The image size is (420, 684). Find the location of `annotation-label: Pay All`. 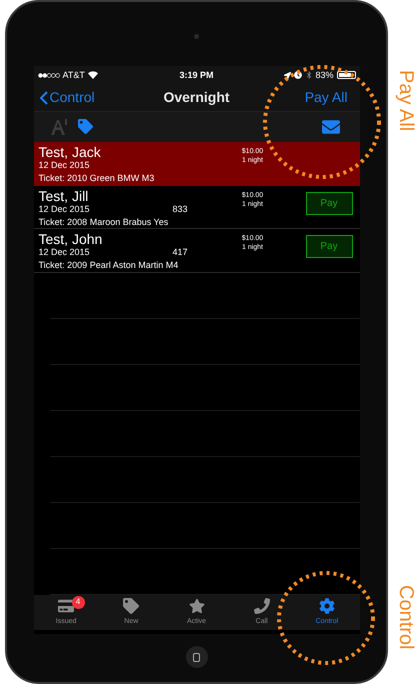

annotation-label: Pay All is located at coordinates (406, 101).